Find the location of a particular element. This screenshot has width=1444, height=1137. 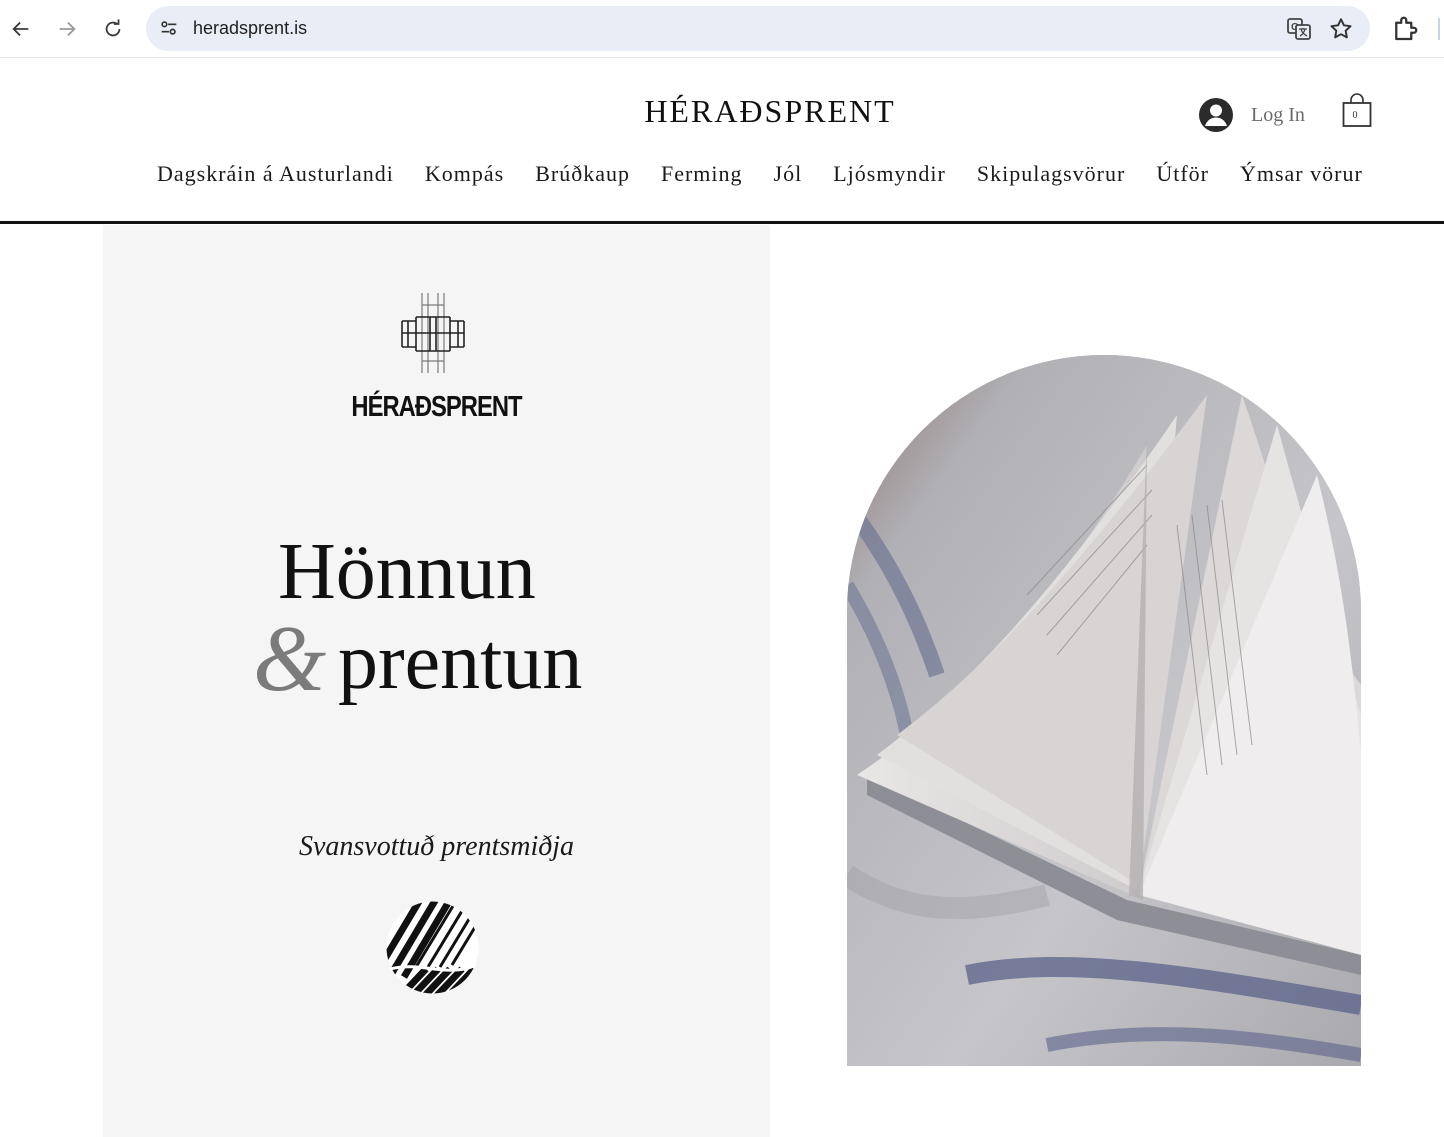

nav-item-dagskrain: Dagskráin á Austurlandi is located at coordinates (275, 179).